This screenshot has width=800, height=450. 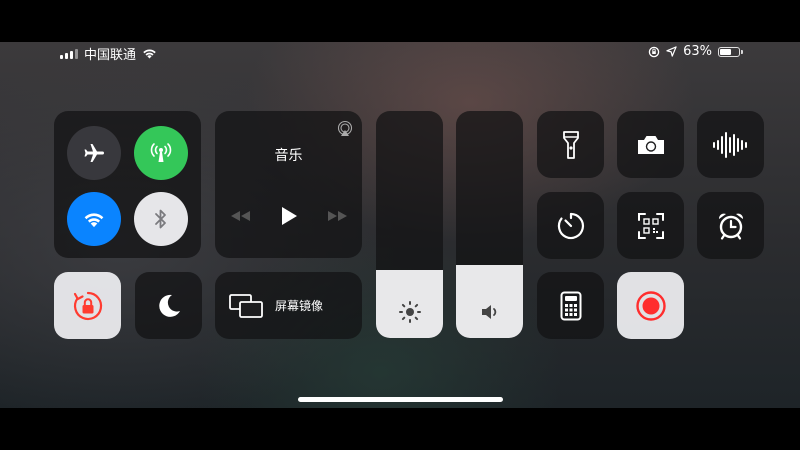 I want to click on timer-icon, so click(x=570, y=225).